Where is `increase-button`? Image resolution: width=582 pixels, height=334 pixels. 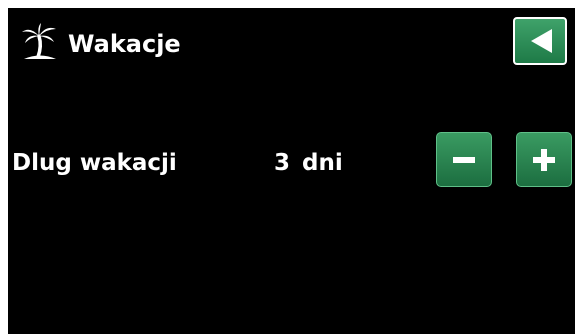
increase-button is located at coordinates (544, 159).